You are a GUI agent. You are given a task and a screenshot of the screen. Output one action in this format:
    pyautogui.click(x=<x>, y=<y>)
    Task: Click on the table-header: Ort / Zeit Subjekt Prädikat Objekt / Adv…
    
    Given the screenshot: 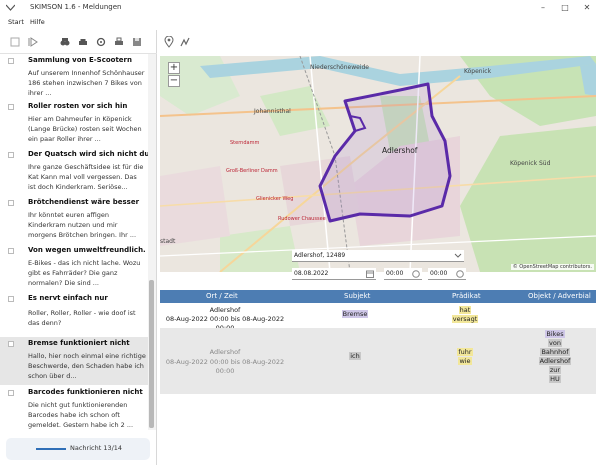 What is the action you would take?
    pyautogui.click(x=378, y=296)
    